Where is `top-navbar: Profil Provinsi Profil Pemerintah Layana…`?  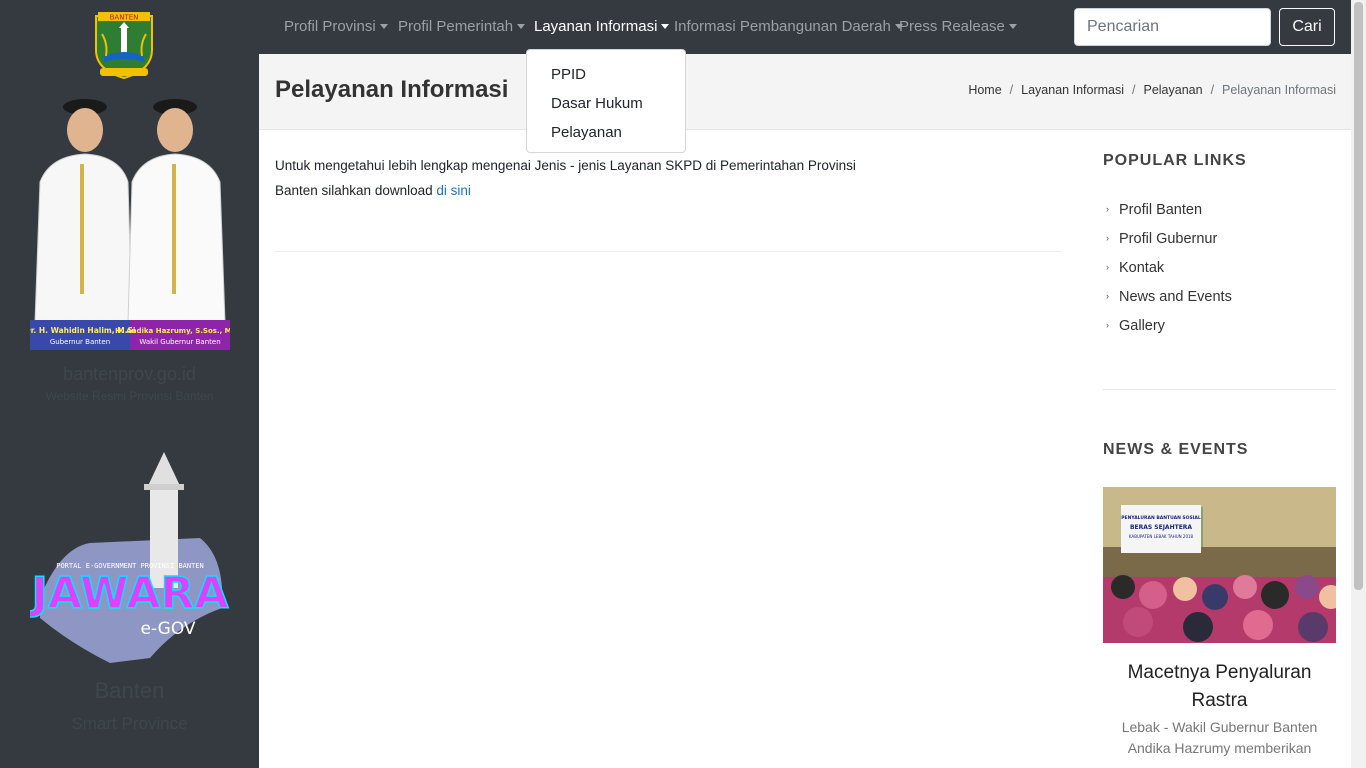
top-navbar: Profil Provinsi Profil Pemerintah Layana… is located at coordinates (805, 27).